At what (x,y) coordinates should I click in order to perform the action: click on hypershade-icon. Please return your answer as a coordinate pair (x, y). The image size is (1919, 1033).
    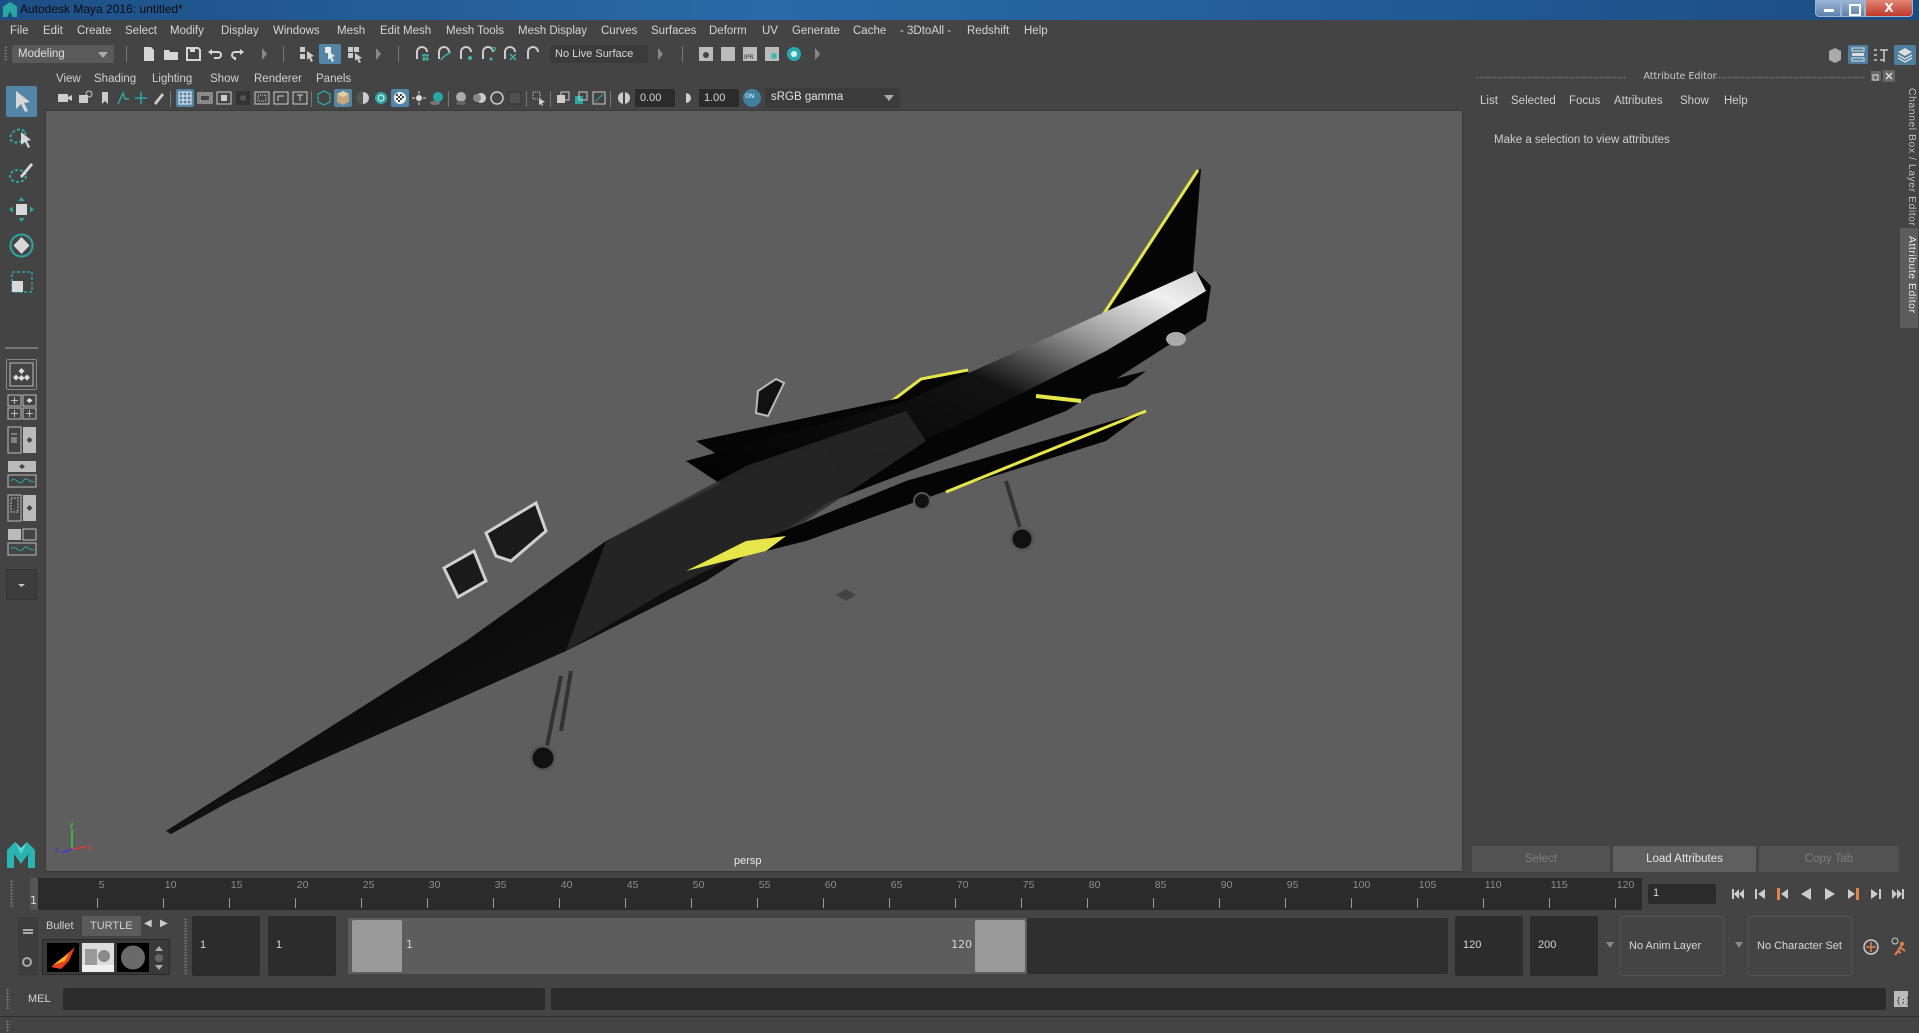
    Looking at the image, I should click on (794, 54).